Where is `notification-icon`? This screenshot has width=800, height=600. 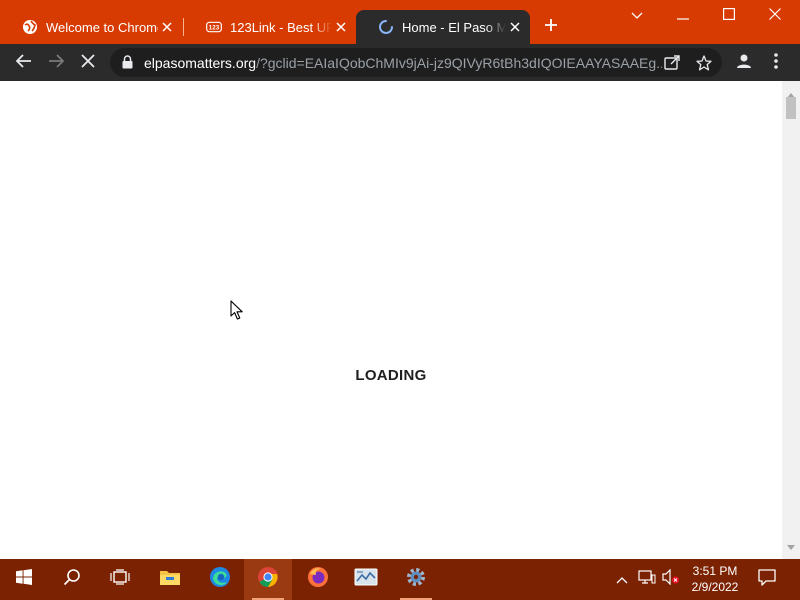 notification-icon is located at coordinates (767, 579).